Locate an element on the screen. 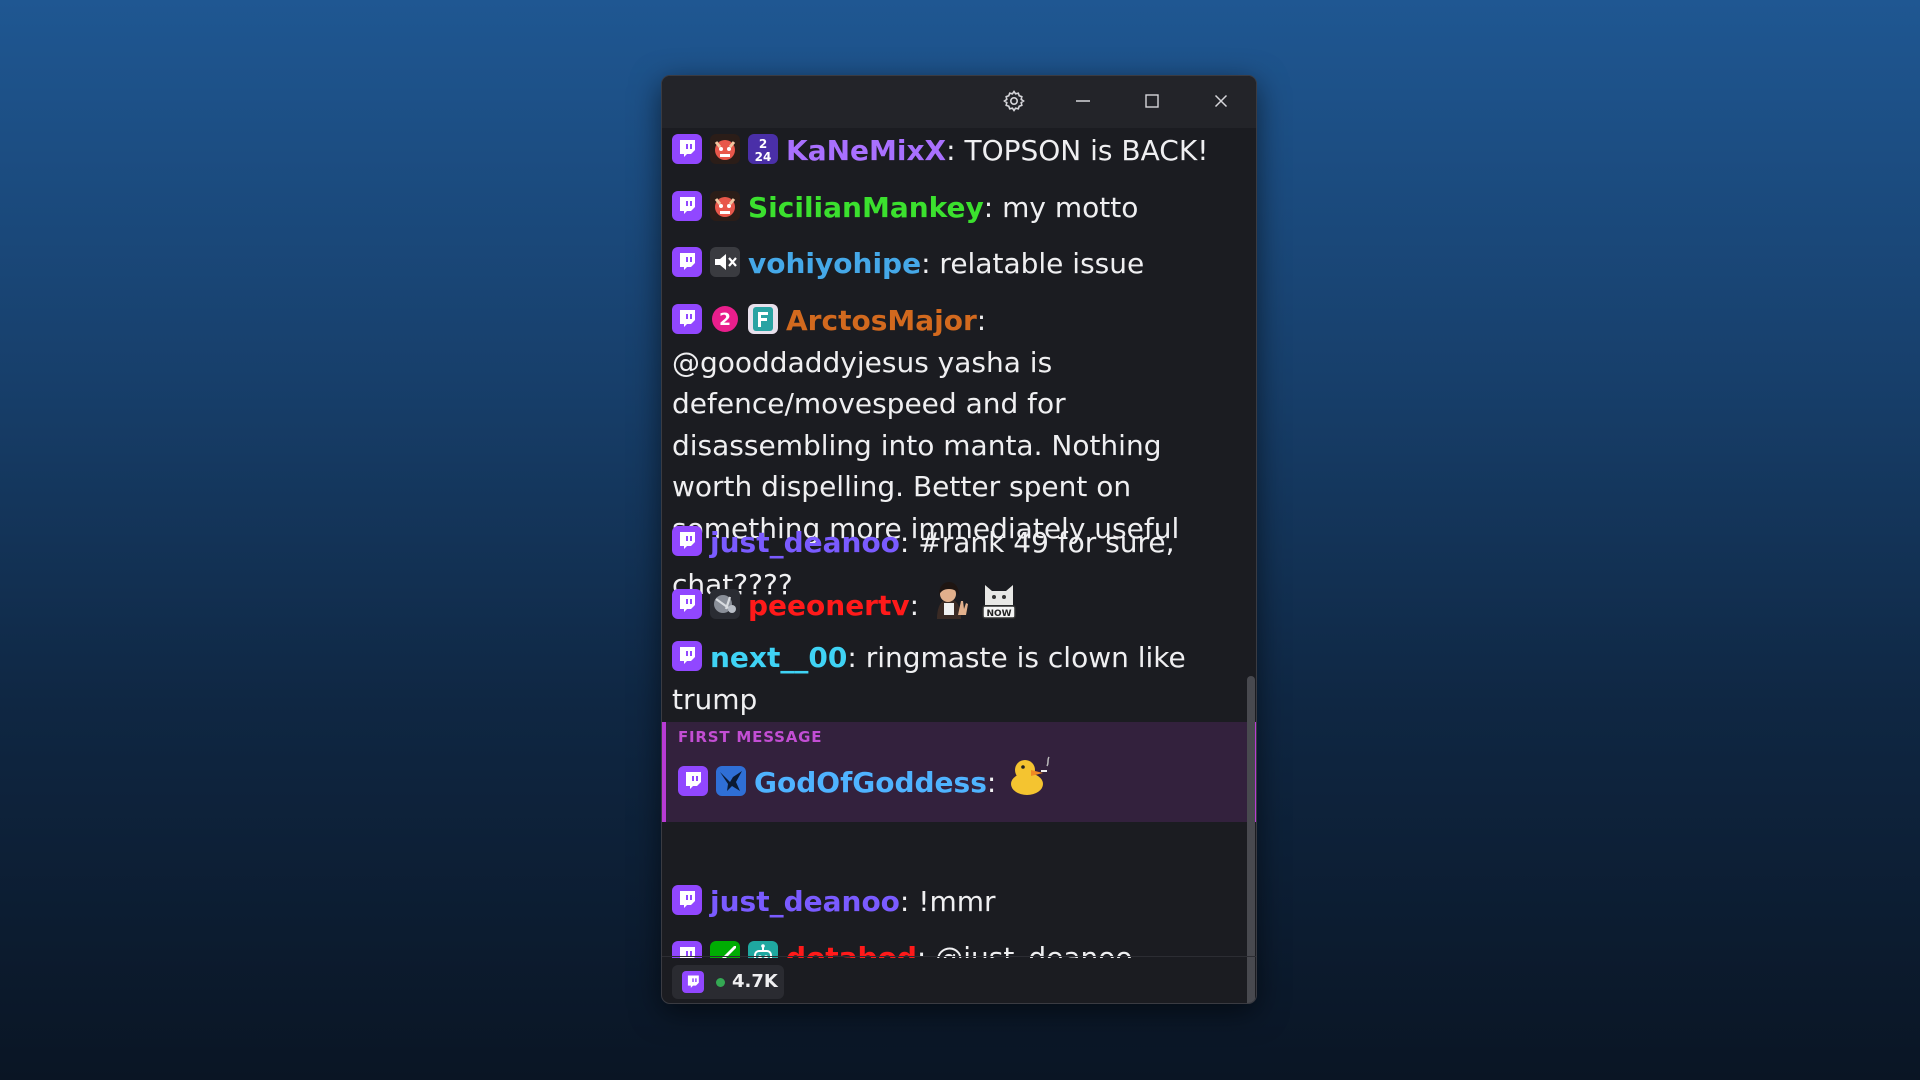  chat-message: just_deanoo: !mmr is located at coordinates (955, 902).